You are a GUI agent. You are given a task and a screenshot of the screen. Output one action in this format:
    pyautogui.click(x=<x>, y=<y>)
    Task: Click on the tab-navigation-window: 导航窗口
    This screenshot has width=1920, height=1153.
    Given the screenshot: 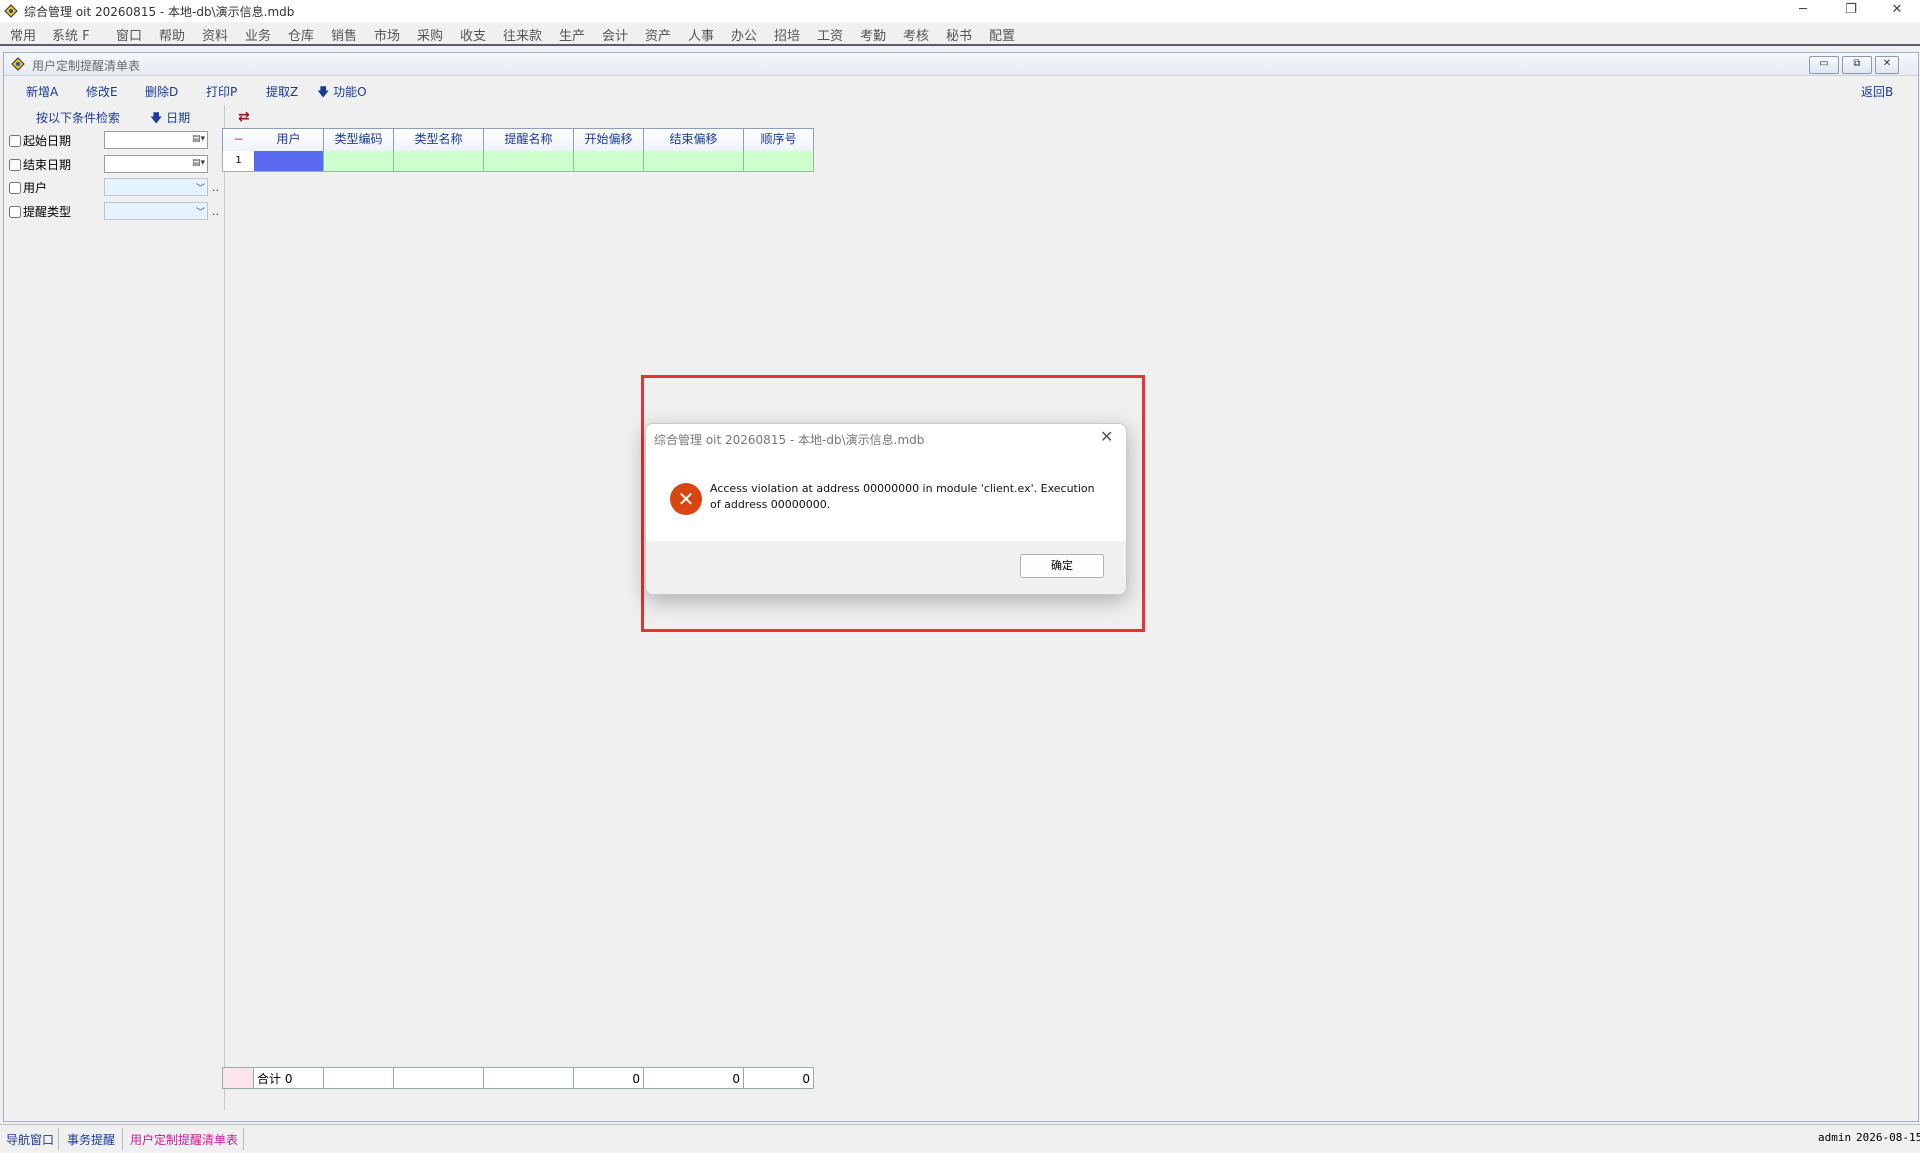 What is the action you would take?
    pyautogui.click(x=30, y=1139)
    